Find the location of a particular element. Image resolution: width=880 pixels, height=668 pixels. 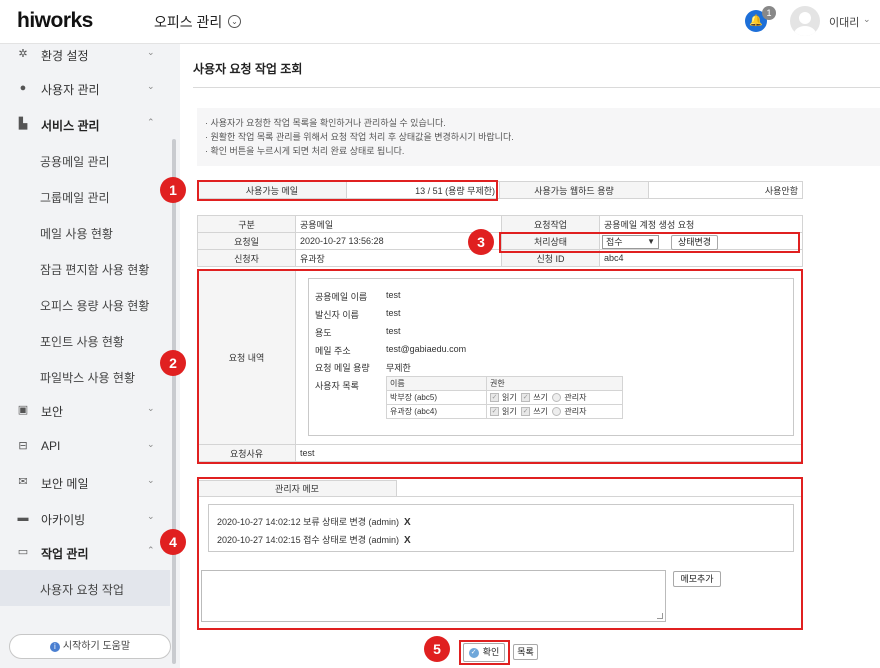

detail-value: 무제한 is located at coordinates (398, 368).